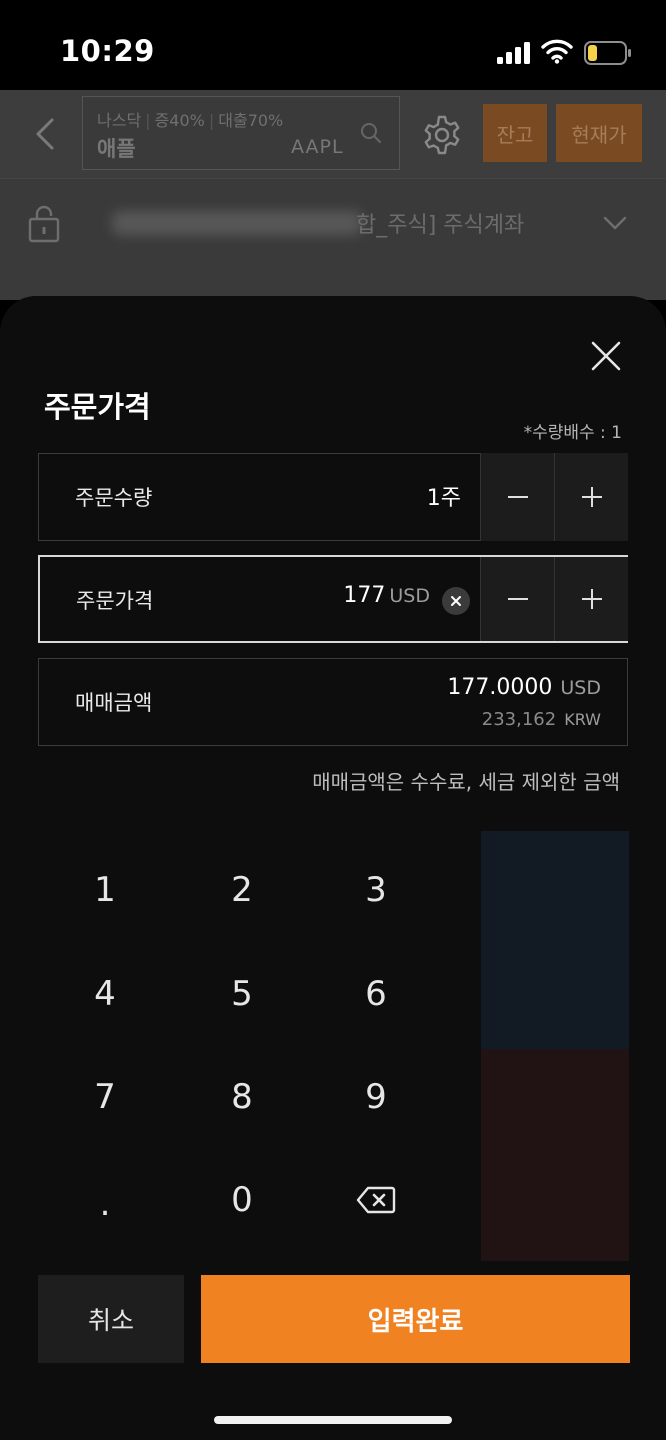 The image size is (666, 1440). I want to click on trade-amount-krw: 233,162 KRW, so click(541, 719).